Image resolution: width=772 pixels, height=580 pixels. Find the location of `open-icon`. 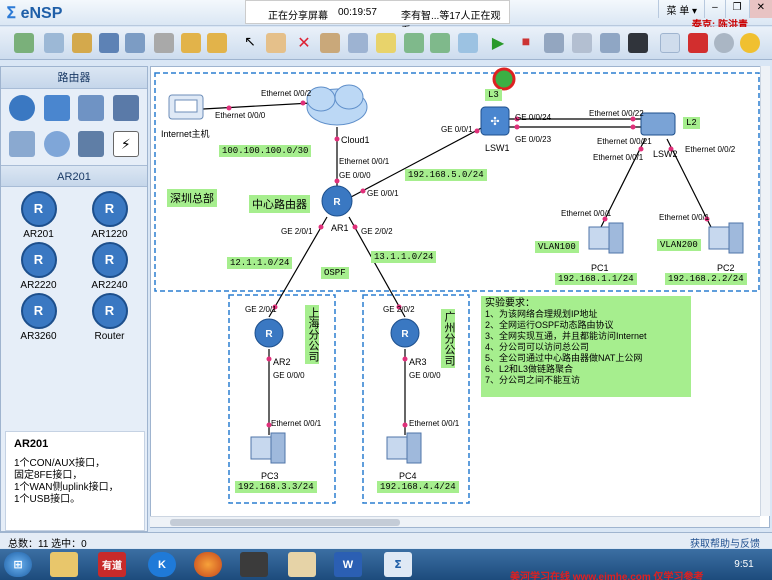

open-icon is located at coordinates (82, 43).